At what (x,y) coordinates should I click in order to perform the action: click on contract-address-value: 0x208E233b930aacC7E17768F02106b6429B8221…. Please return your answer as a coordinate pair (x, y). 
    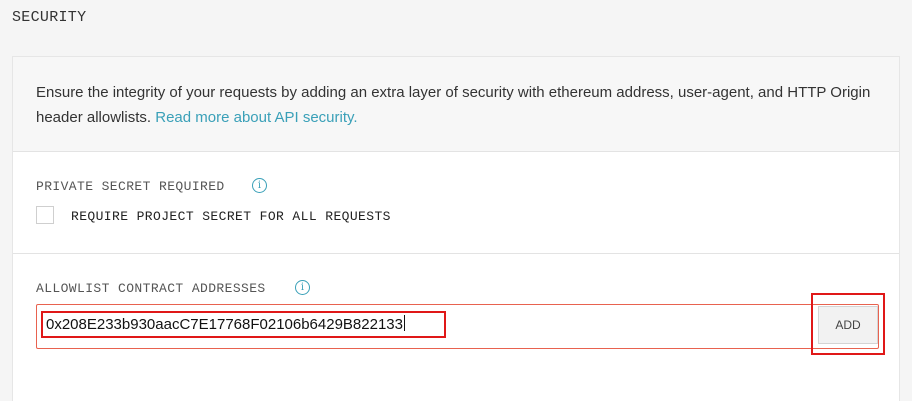
    Looking at the image, I should click on (224, 324).